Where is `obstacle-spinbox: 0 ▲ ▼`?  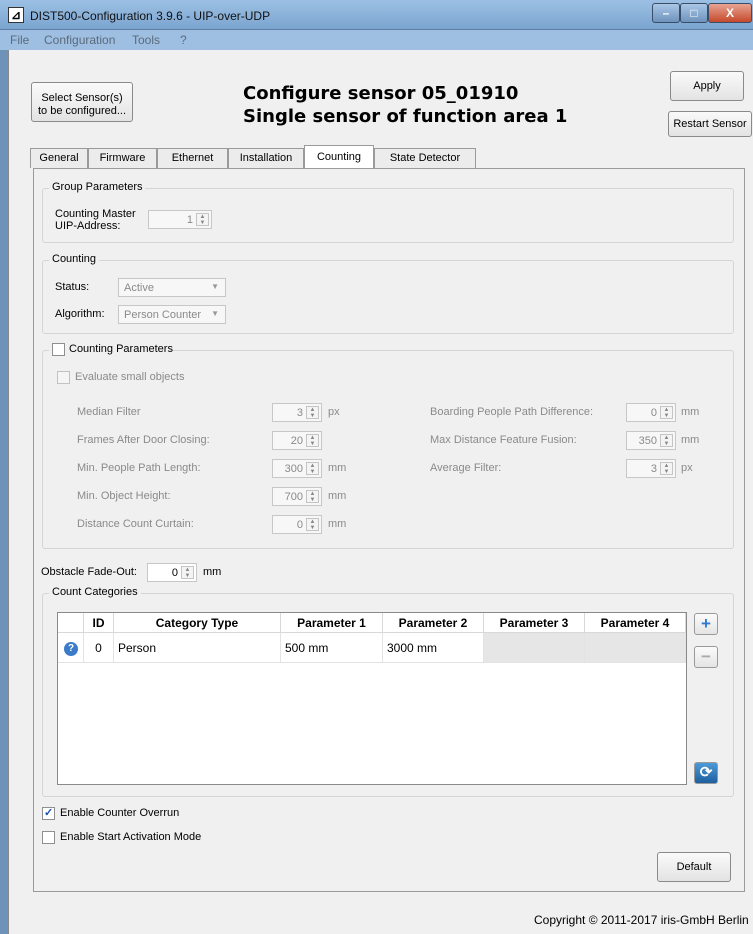 obstacle-spinbox: 0 ▲ ▼ is located at coordinates (172, 572).